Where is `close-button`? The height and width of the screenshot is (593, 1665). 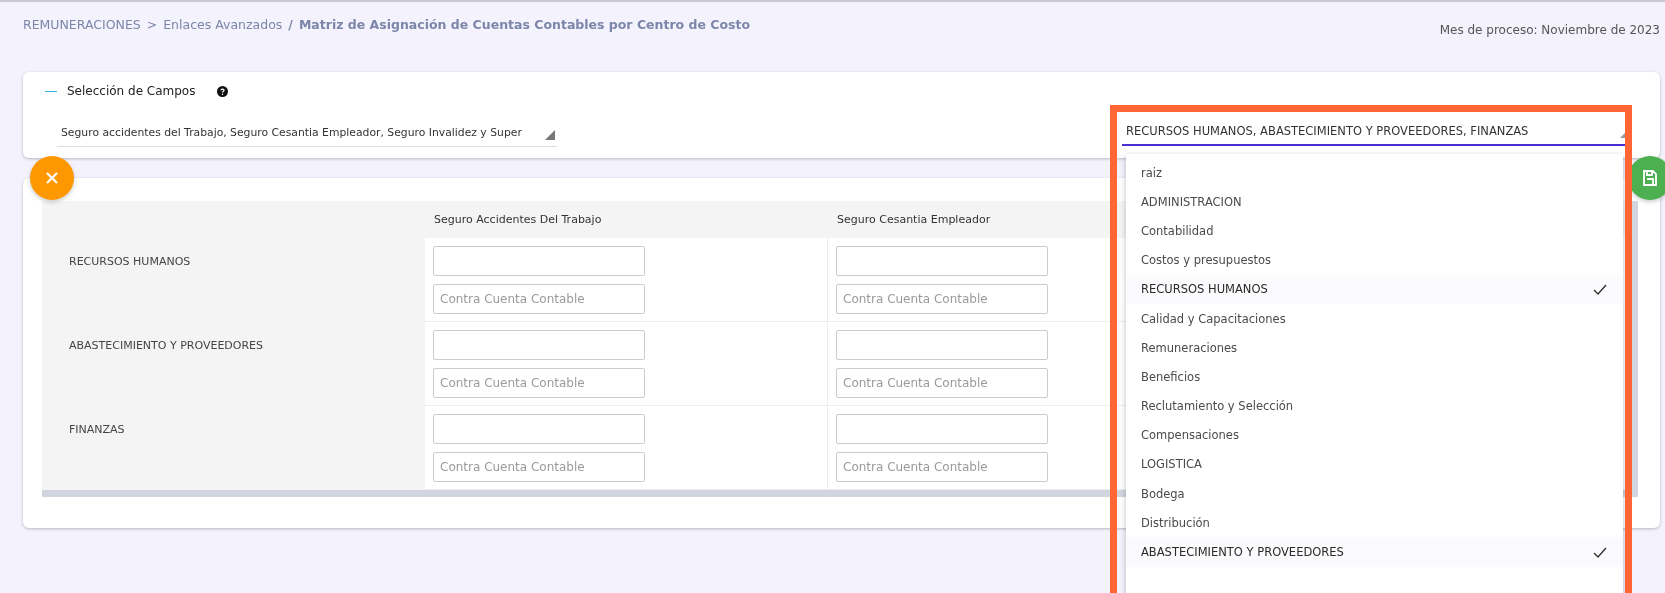 close-button is located at coordinates (52, 178).